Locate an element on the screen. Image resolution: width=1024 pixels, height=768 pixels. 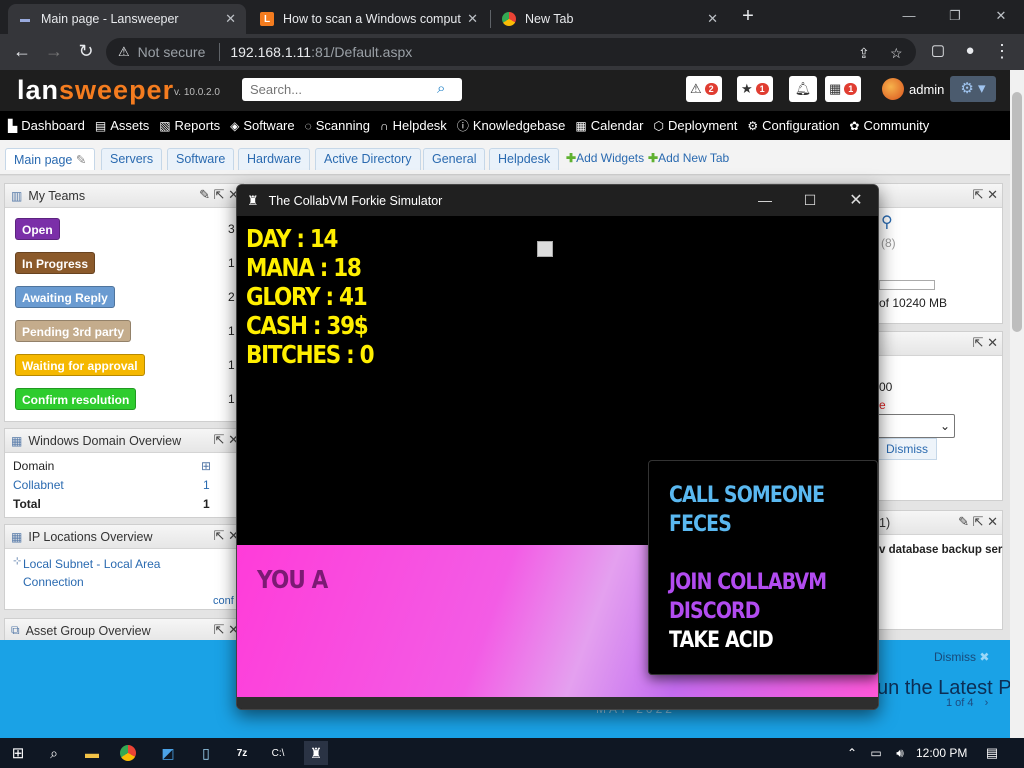
forward-arrow-icon: → is located at coordinates (54, 52).